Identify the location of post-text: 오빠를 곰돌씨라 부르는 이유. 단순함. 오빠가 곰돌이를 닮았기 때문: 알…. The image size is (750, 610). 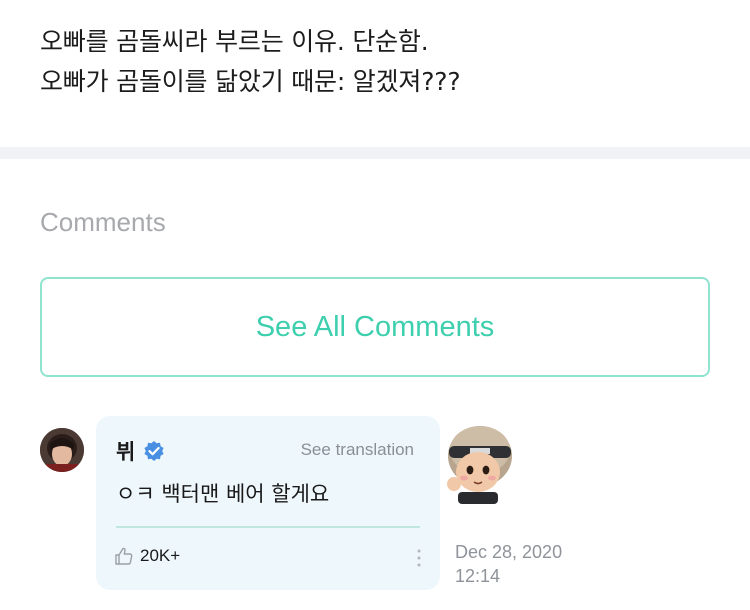
(385, 62).